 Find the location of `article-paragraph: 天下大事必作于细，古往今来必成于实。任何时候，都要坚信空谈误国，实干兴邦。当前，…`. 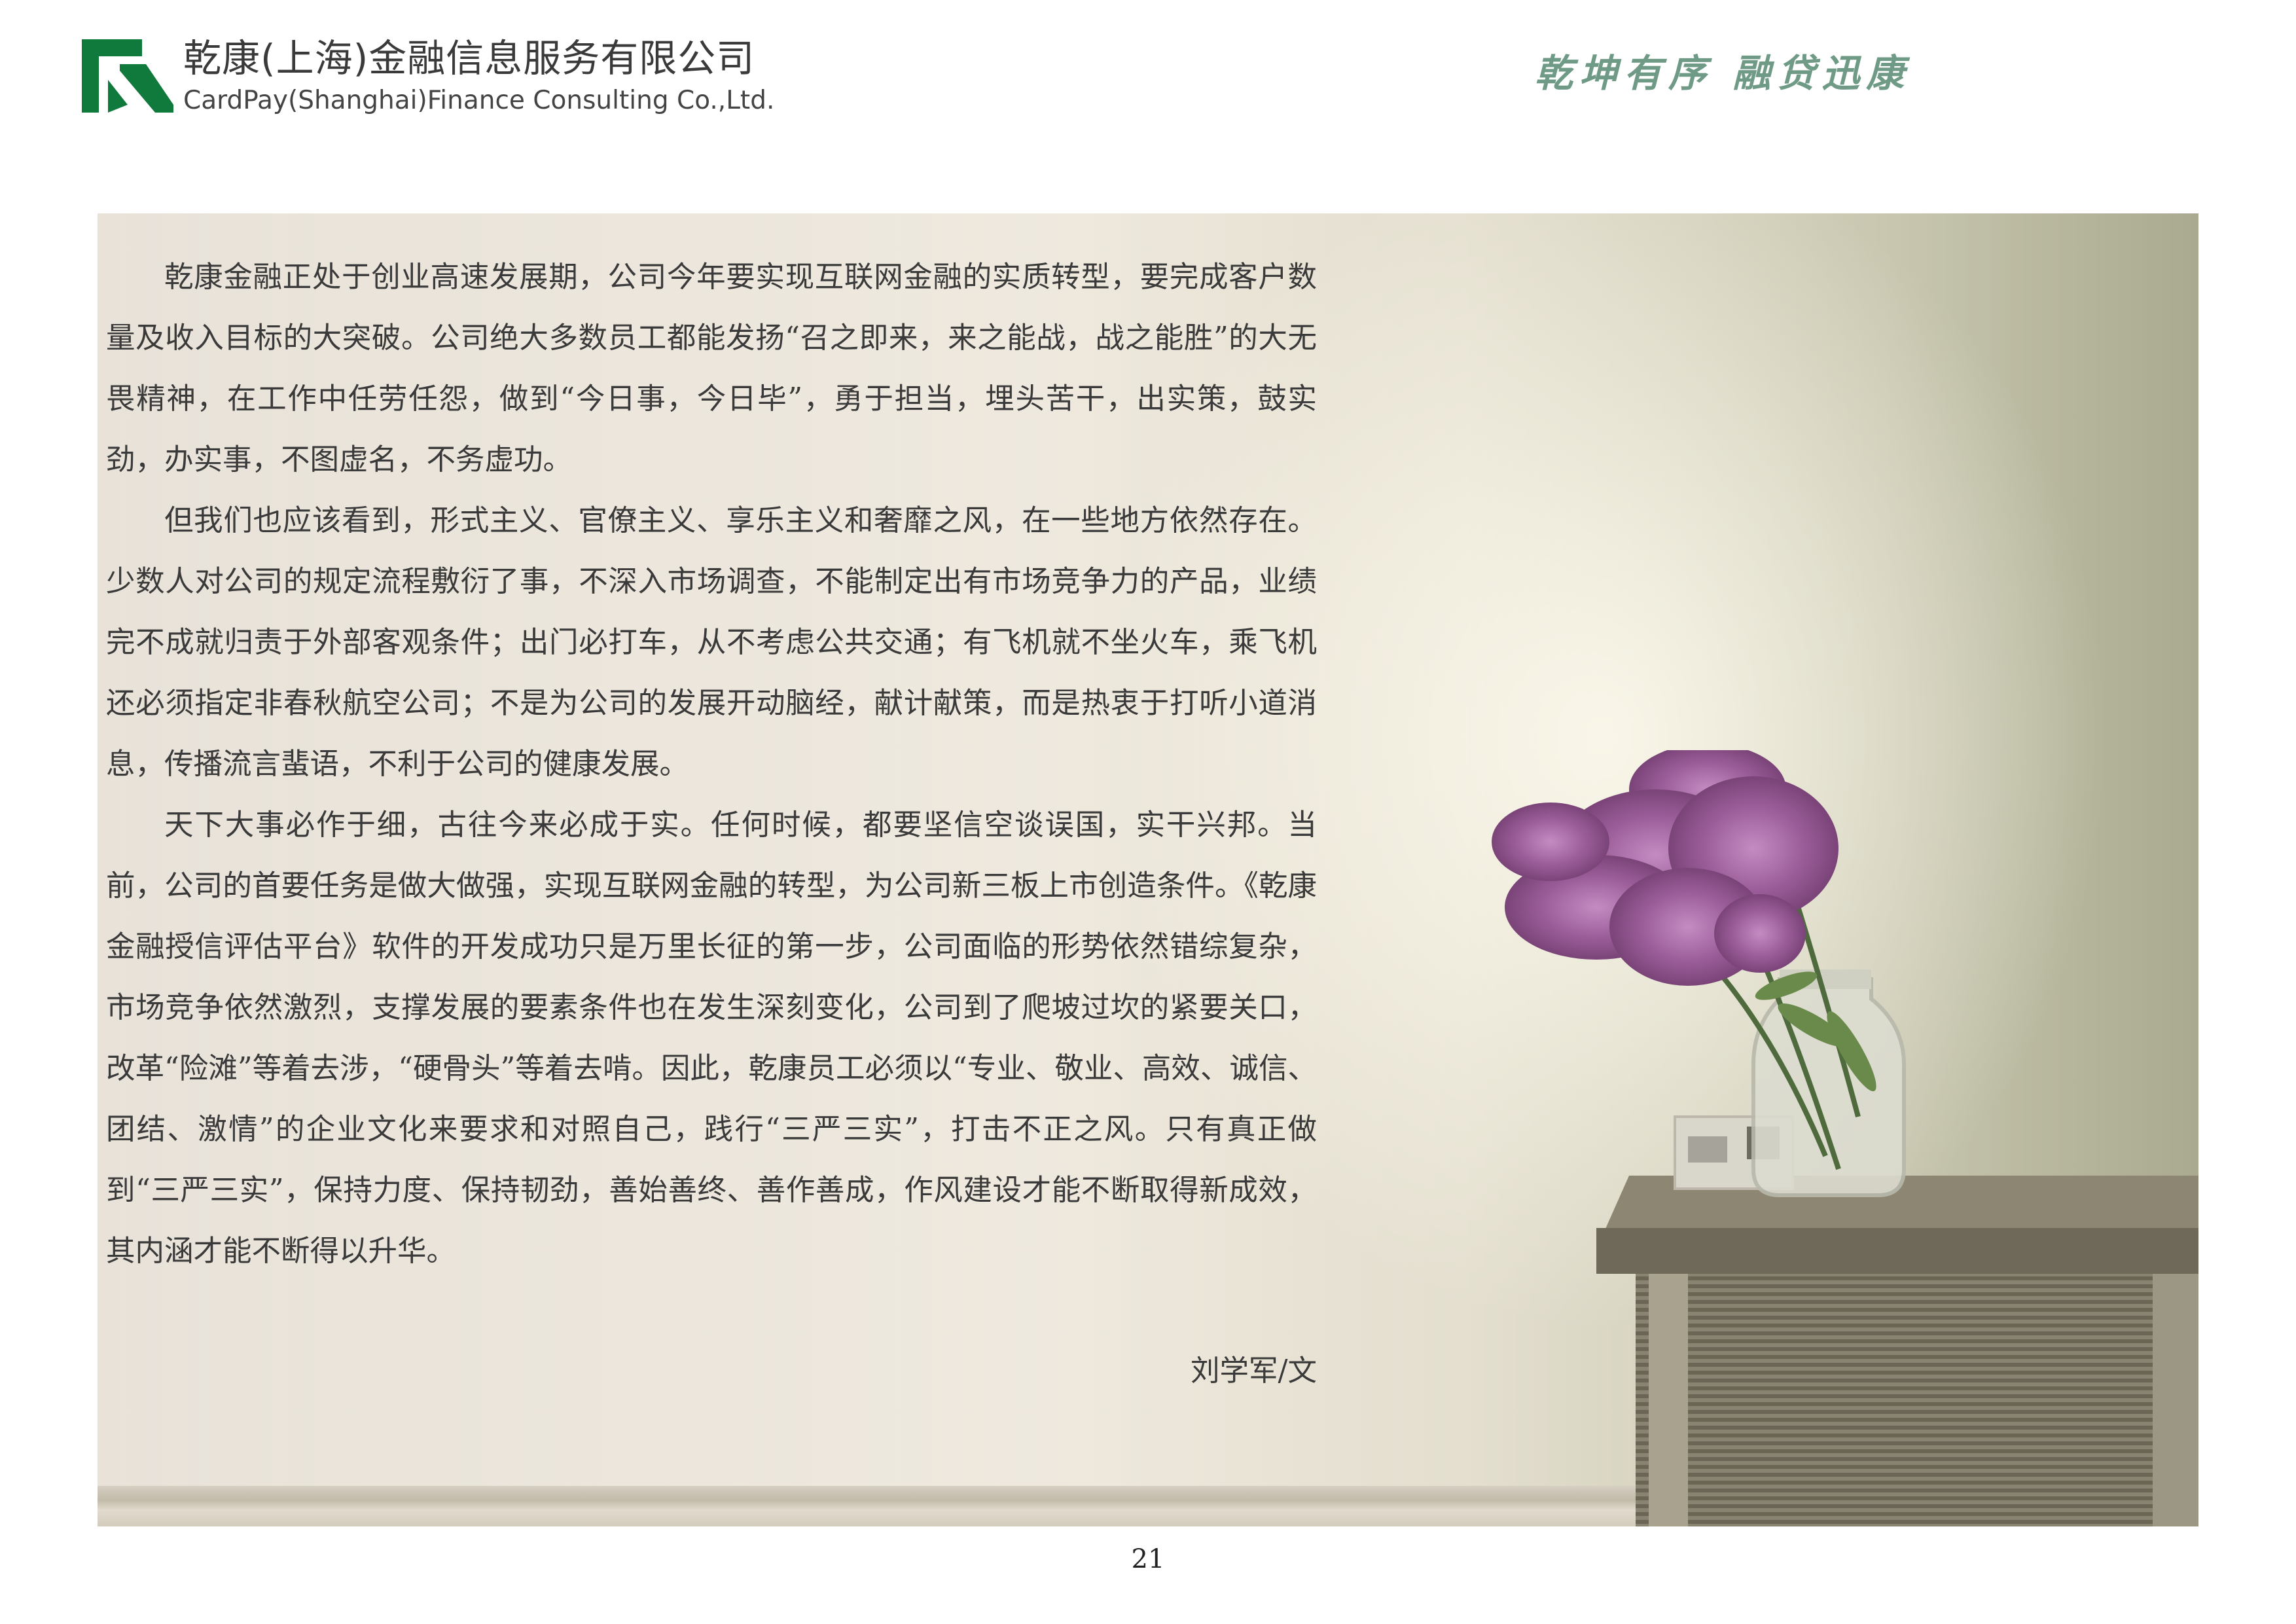

article-paragraph: 天下大事必作于细，古往今来必成于实。任何时候，都要坚信空谈误国，实干兴邦。当前，… is located at coordinates (711, 1038).